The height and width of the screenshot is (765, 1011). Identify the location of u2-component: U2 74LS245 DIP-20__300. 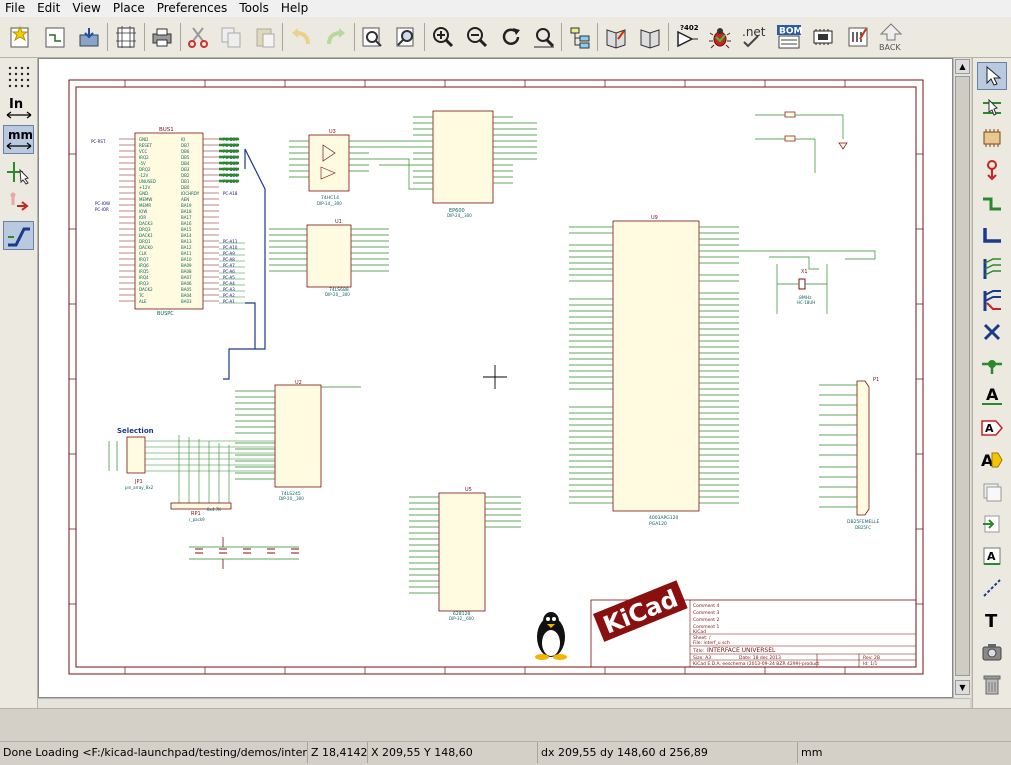
(298, 440).